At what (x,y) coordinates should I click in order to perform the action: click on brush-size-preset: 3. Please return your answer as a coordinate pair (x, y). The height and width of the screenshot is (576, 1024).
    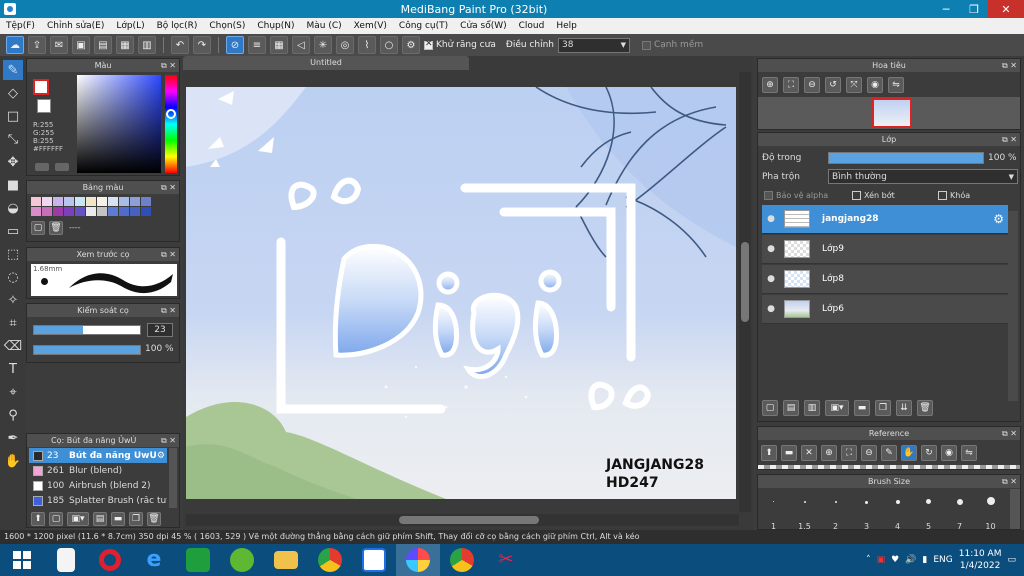
    Looking at the image, I should click on (866, 511).